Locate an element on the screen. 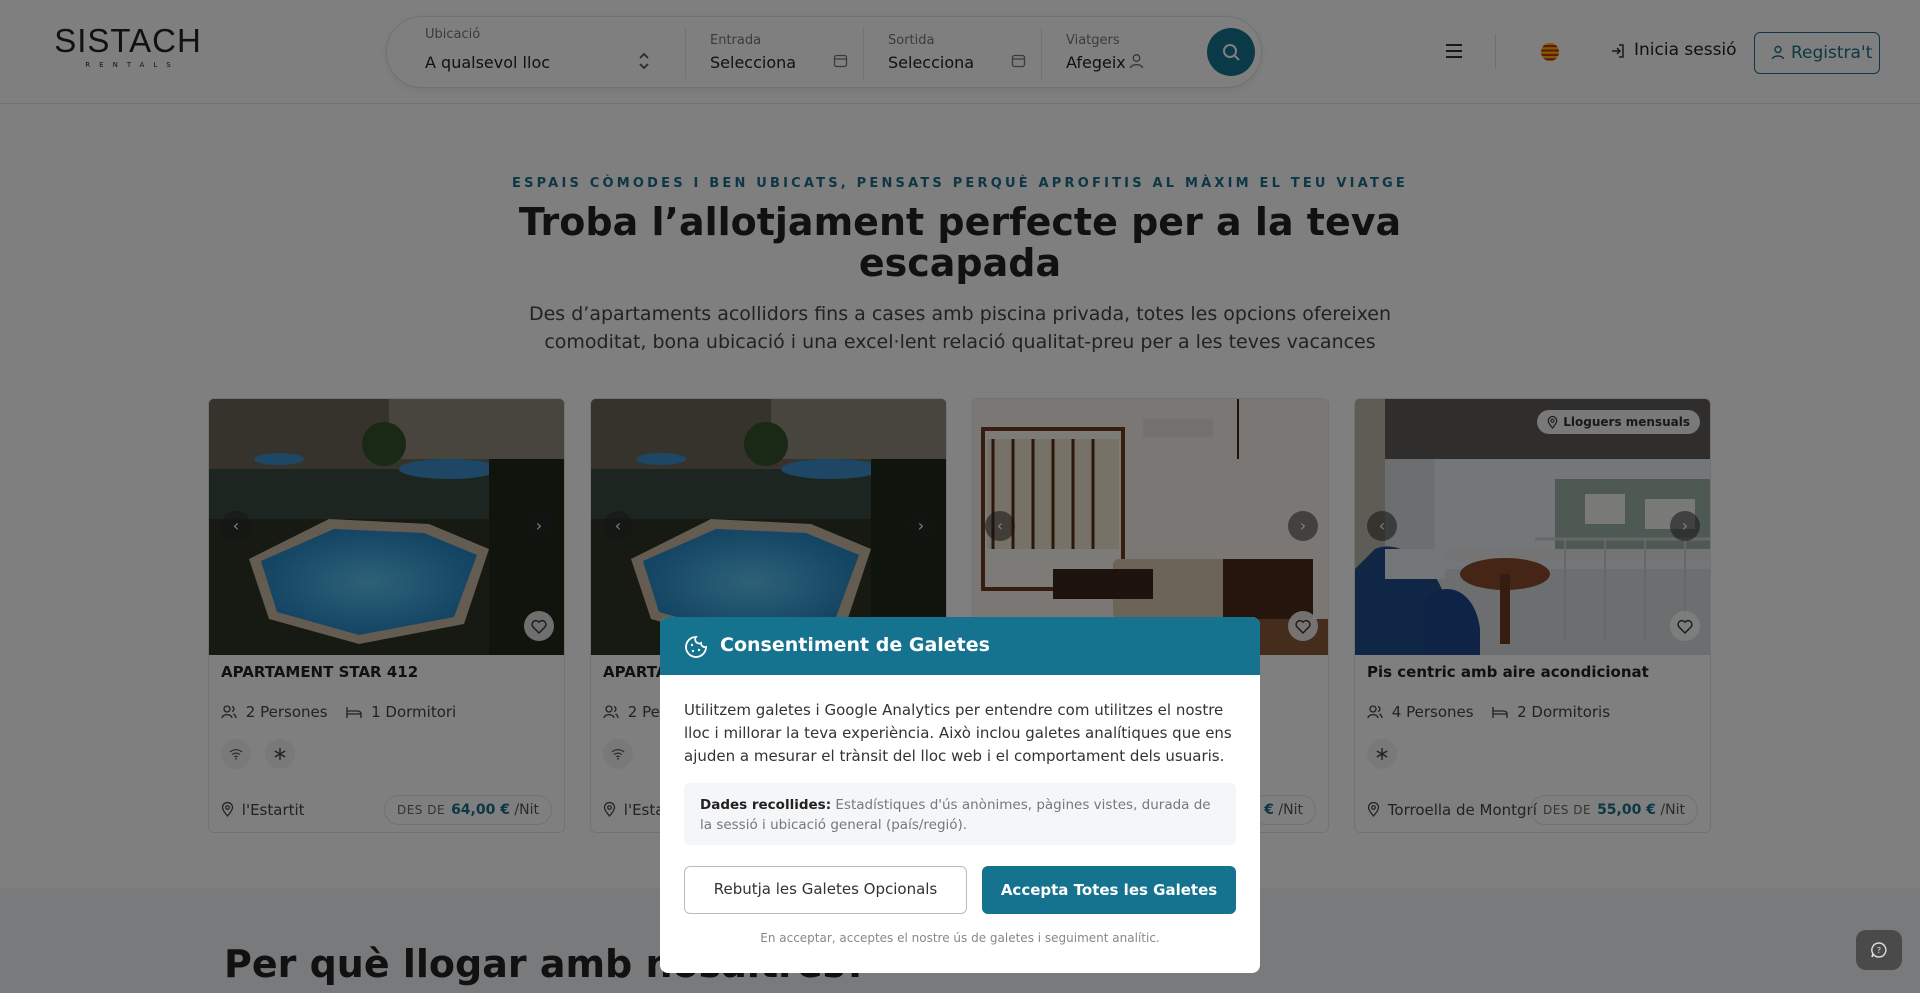 The width and height of the screenshot is (1920, 993). modal-title: Consentiment de Galetes is located at coordinates (855, 645).